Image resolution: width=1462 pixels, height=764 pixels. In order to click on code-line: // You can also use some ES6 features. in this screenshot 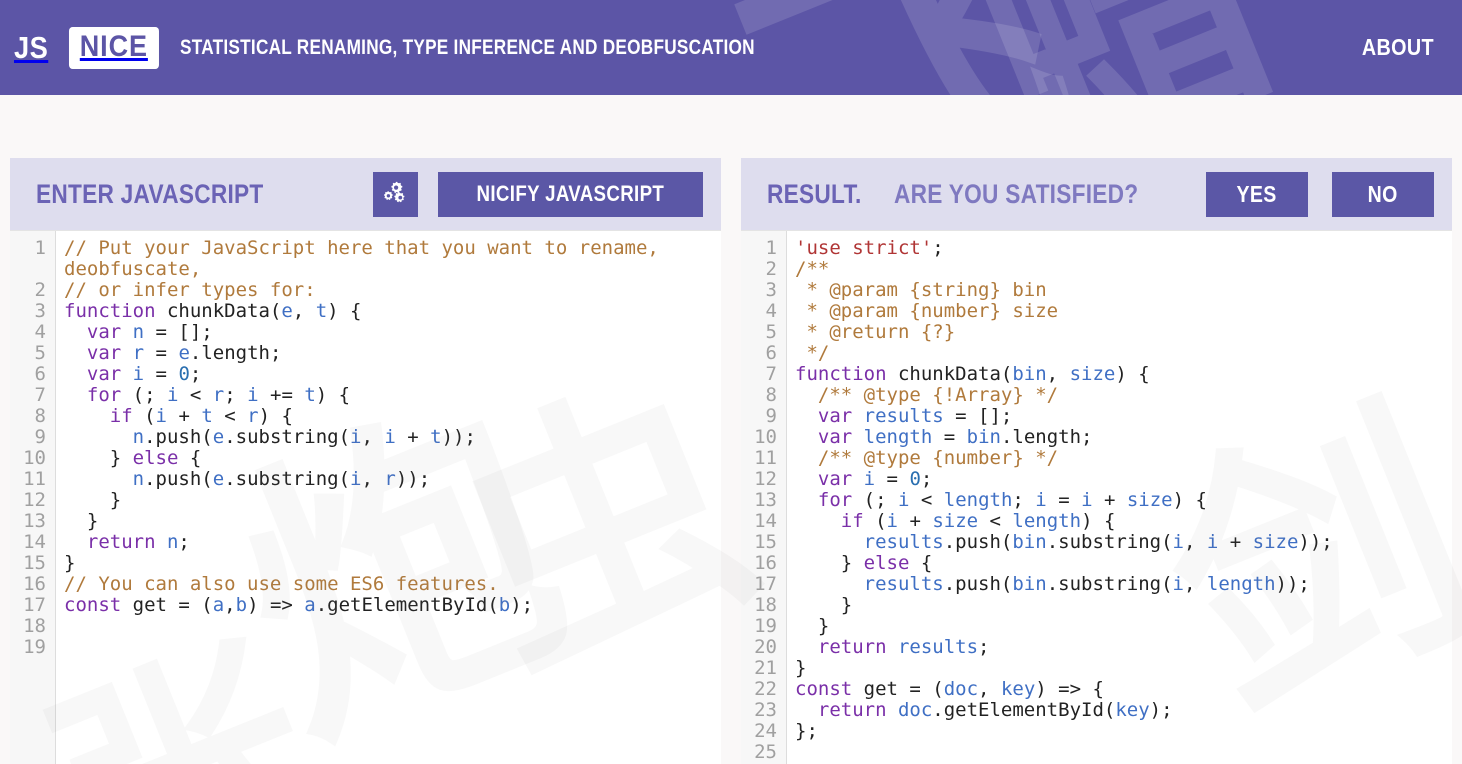, I will do `click(392, 584)`.